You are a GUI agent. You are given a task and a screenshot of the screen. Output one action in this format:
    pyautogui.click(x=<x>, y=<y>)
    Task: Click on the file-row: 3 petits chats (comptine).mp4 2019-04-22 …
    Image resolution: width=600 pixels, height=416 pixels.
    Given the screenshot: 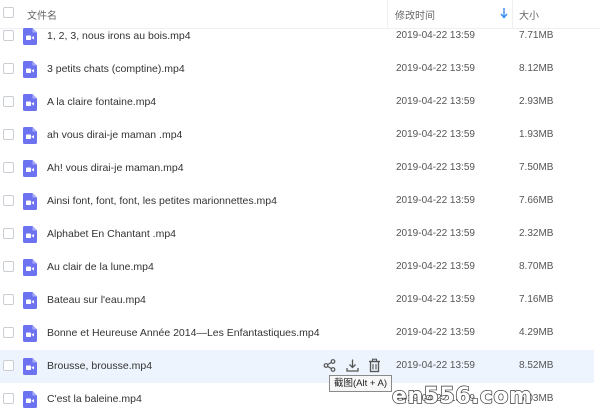 What is the action you would take?
    pyautogui.click(x=300, y=69)
    